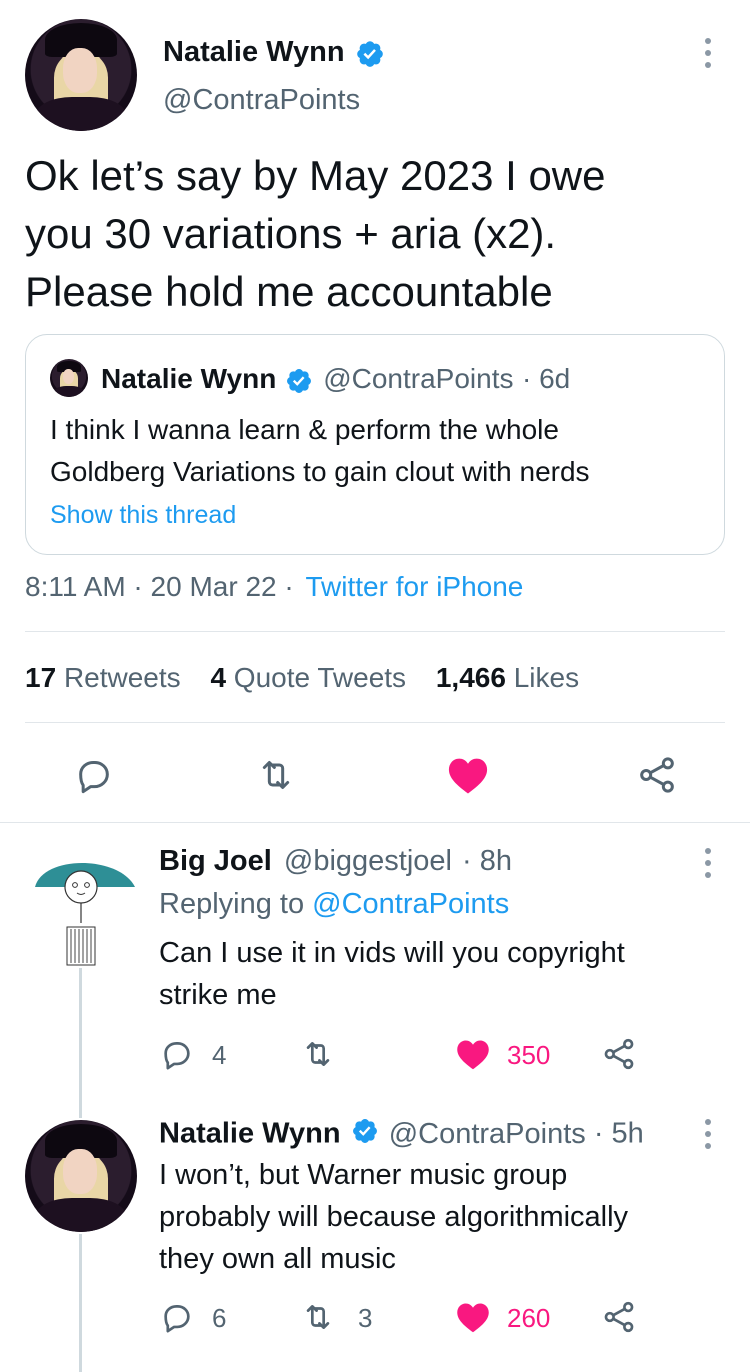  Describe the element at coordinates (394, 1217) in the screenshot. I see `reply-text-line: probably will because algorithmically` at that location.